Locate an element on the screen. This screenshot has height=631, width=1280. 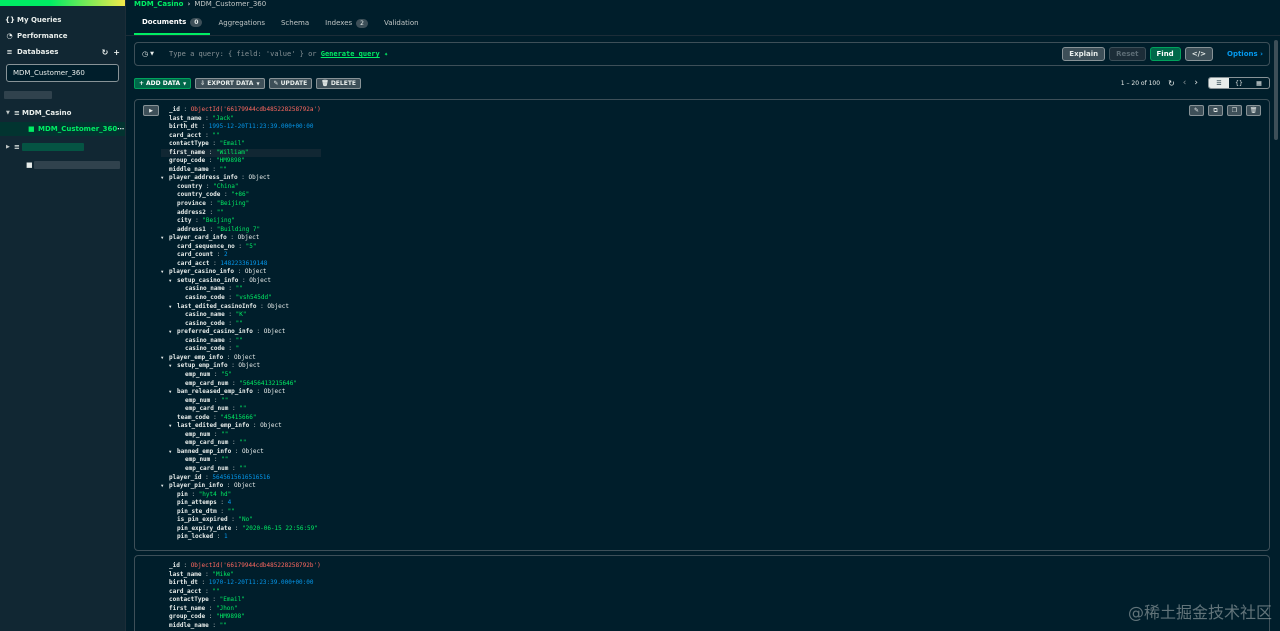
field-value: "45415666" is located at coordinates (238, 417).